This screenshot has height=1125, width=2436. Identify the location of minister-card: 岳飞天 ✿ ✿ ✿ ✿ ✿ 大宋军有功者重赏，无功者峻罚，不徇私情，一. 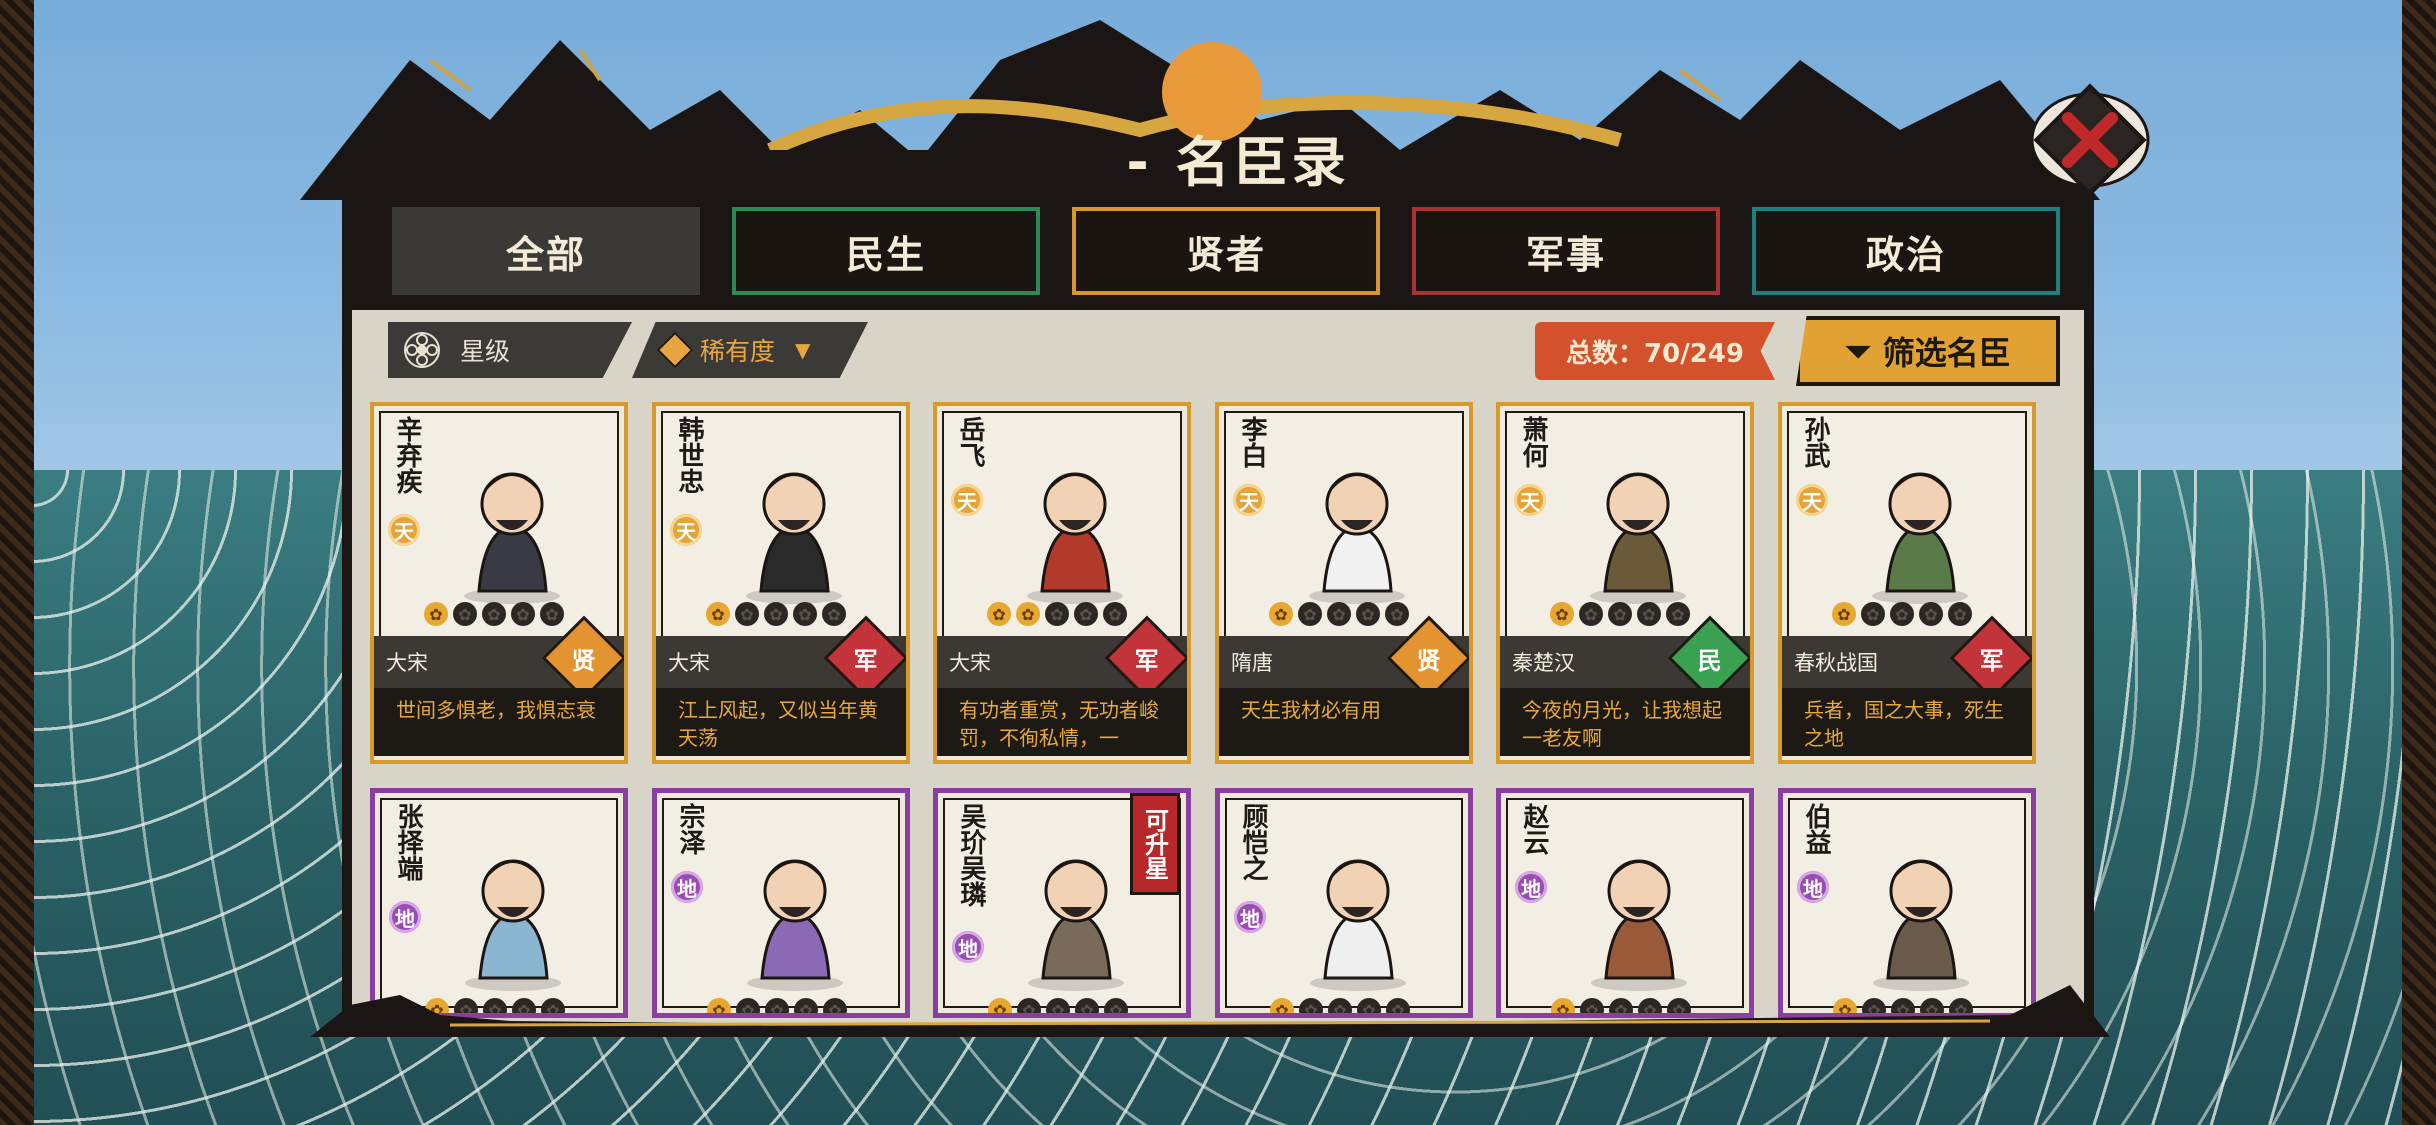
(1062, 583).